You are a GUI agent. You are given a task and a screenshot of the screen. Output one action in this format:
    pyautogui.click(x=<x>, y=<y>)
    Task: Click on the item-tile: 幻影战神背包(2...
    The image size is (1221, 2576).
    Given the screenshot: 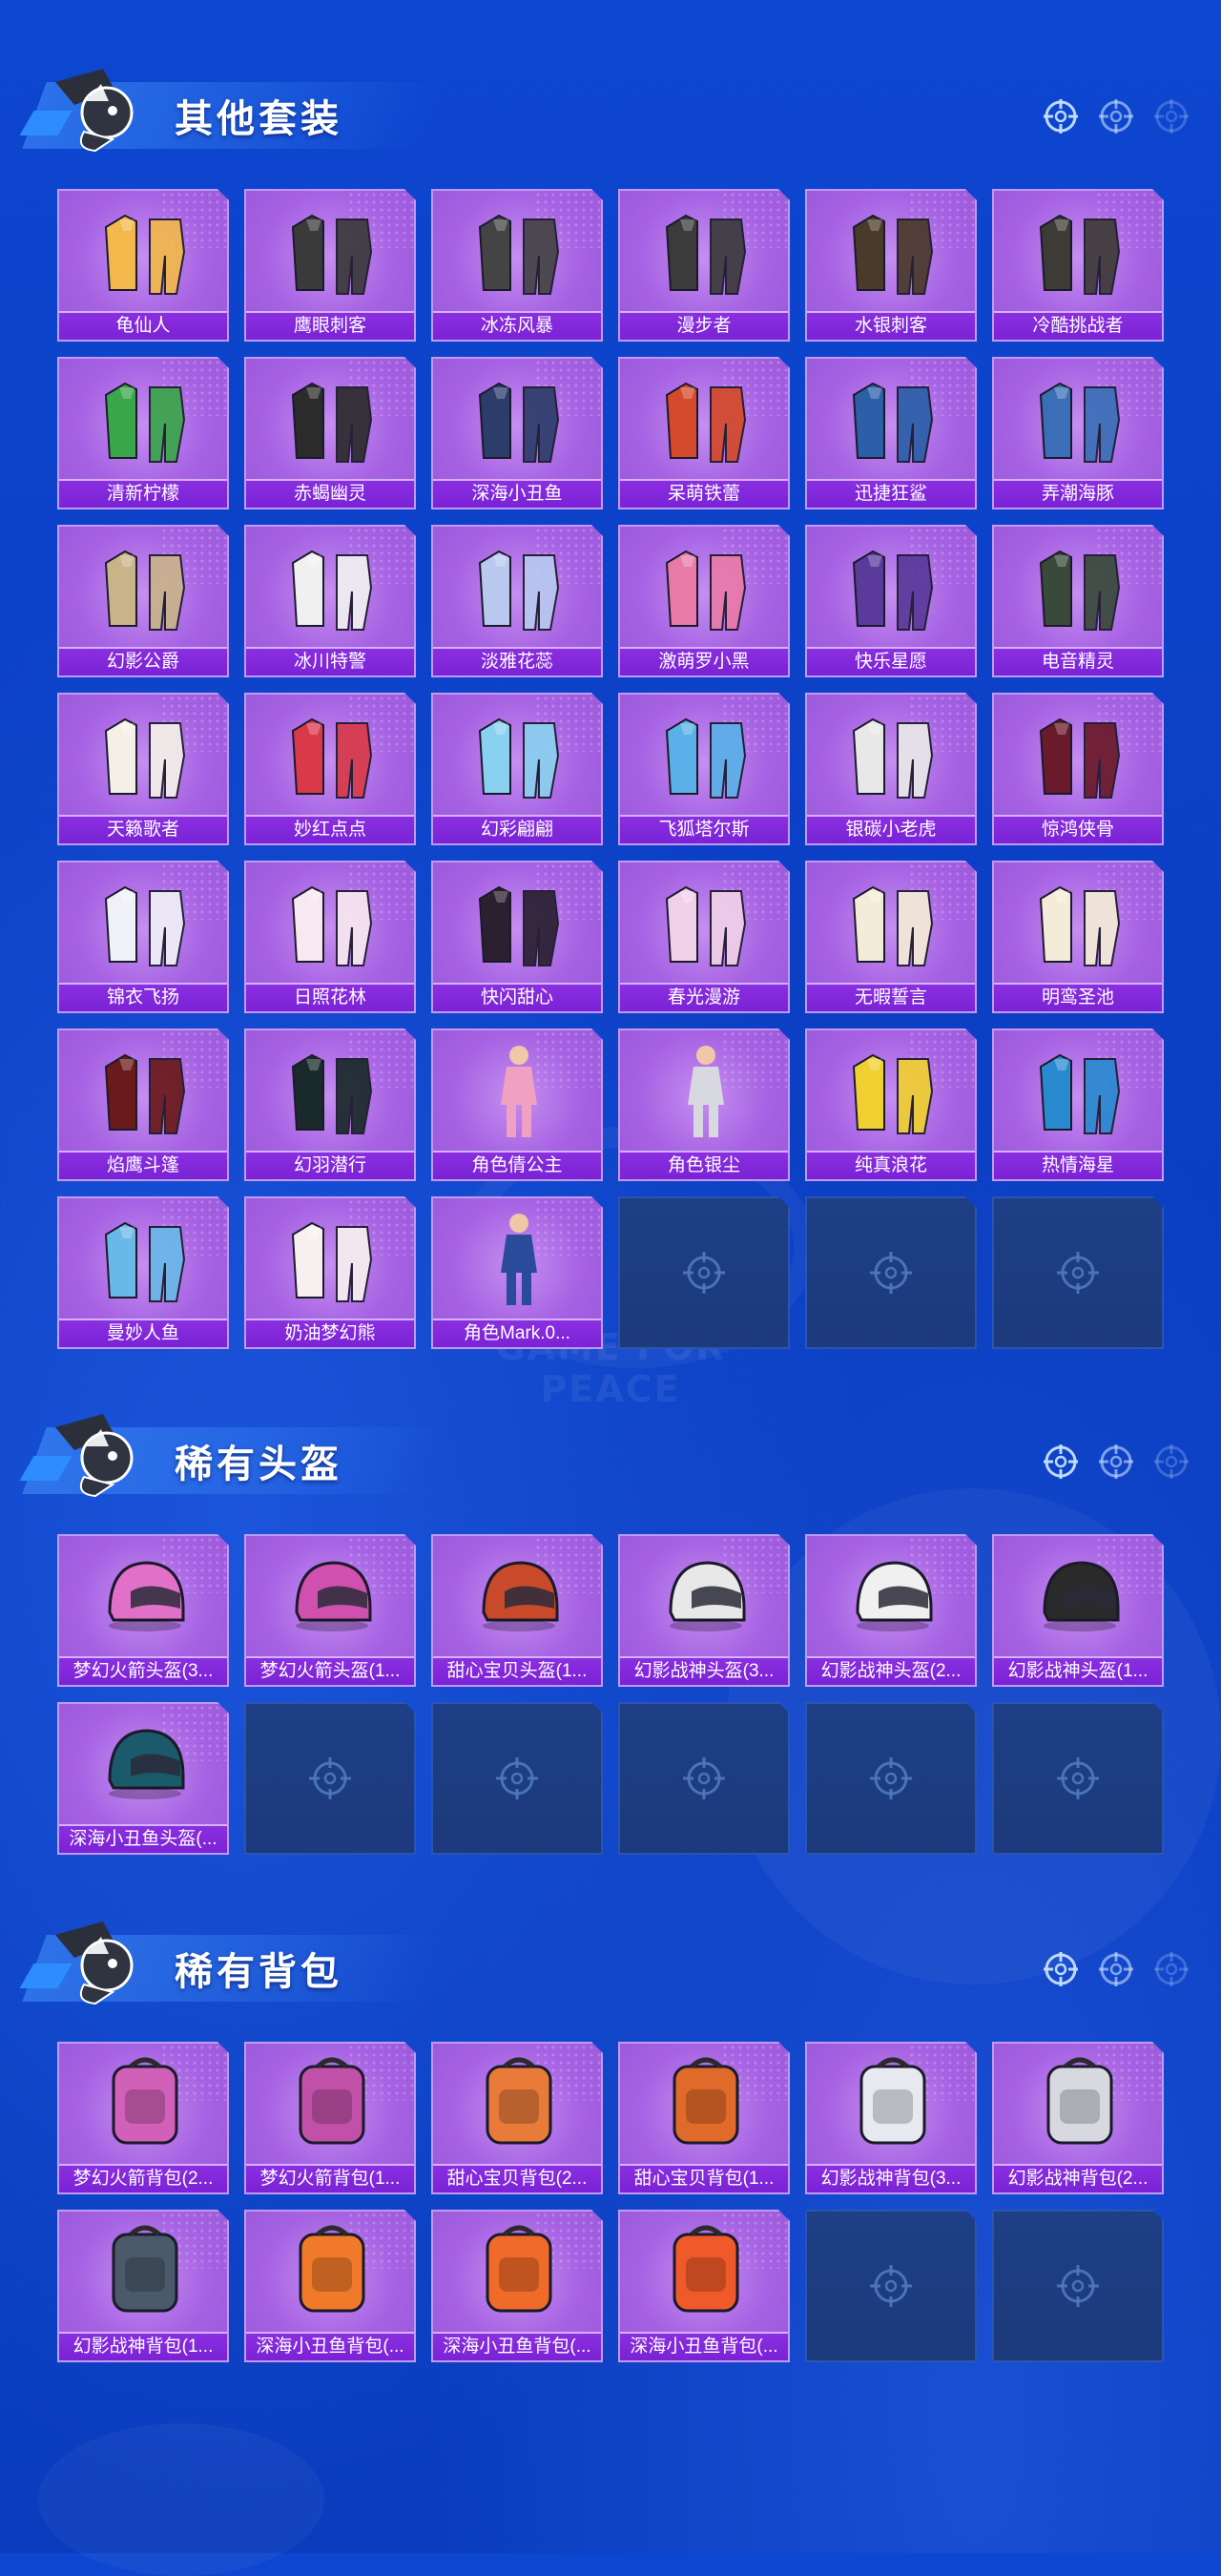 What is the action you would take?
    pyautogui.click(x=1078, y=2118)
    